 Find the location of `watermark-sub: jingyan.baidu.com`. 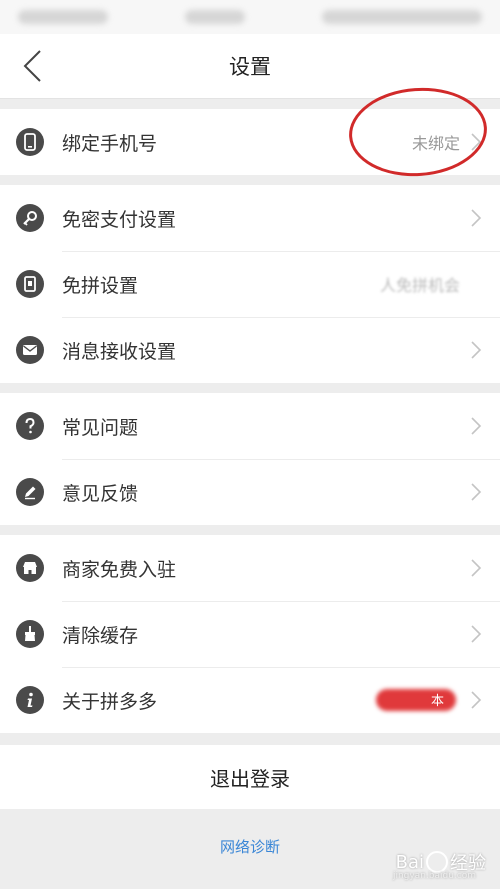

watermark-sub: jingyan.baidu.com is located at coordinates (434, 876).